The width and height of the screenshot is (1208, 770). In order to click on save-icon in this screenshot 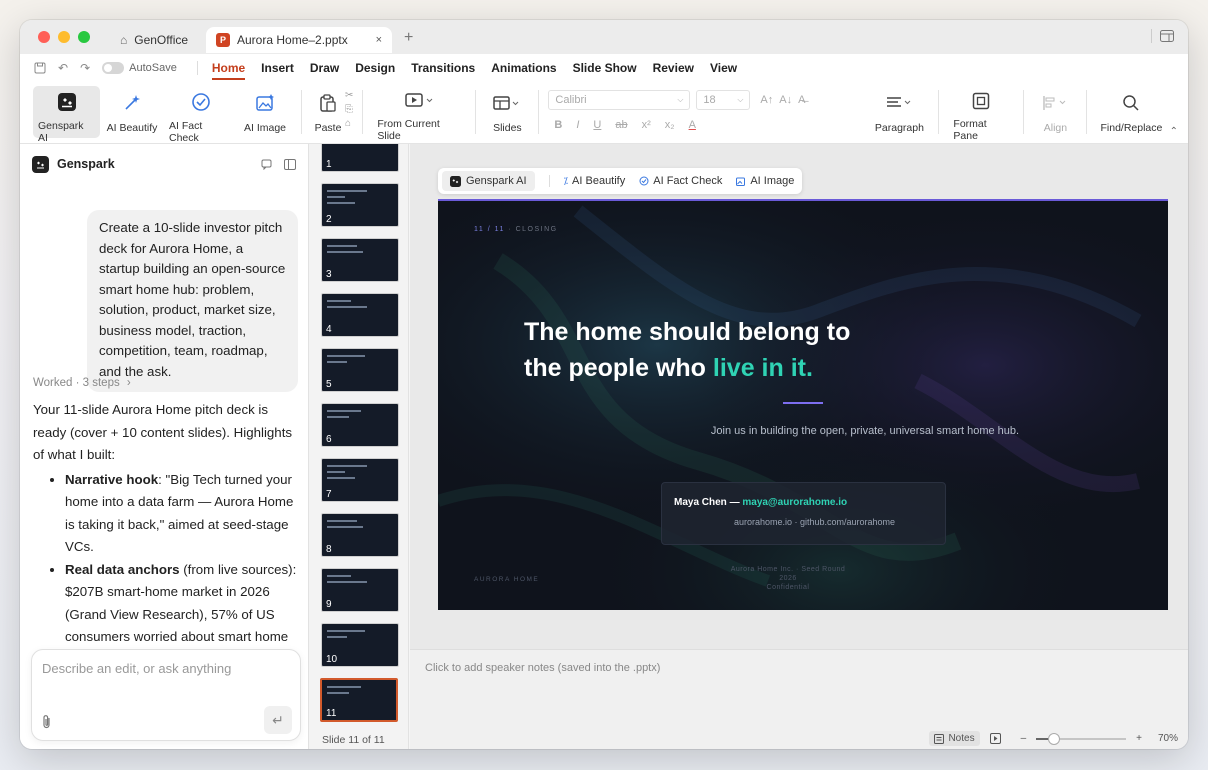, I will do `click(40, 68)`.